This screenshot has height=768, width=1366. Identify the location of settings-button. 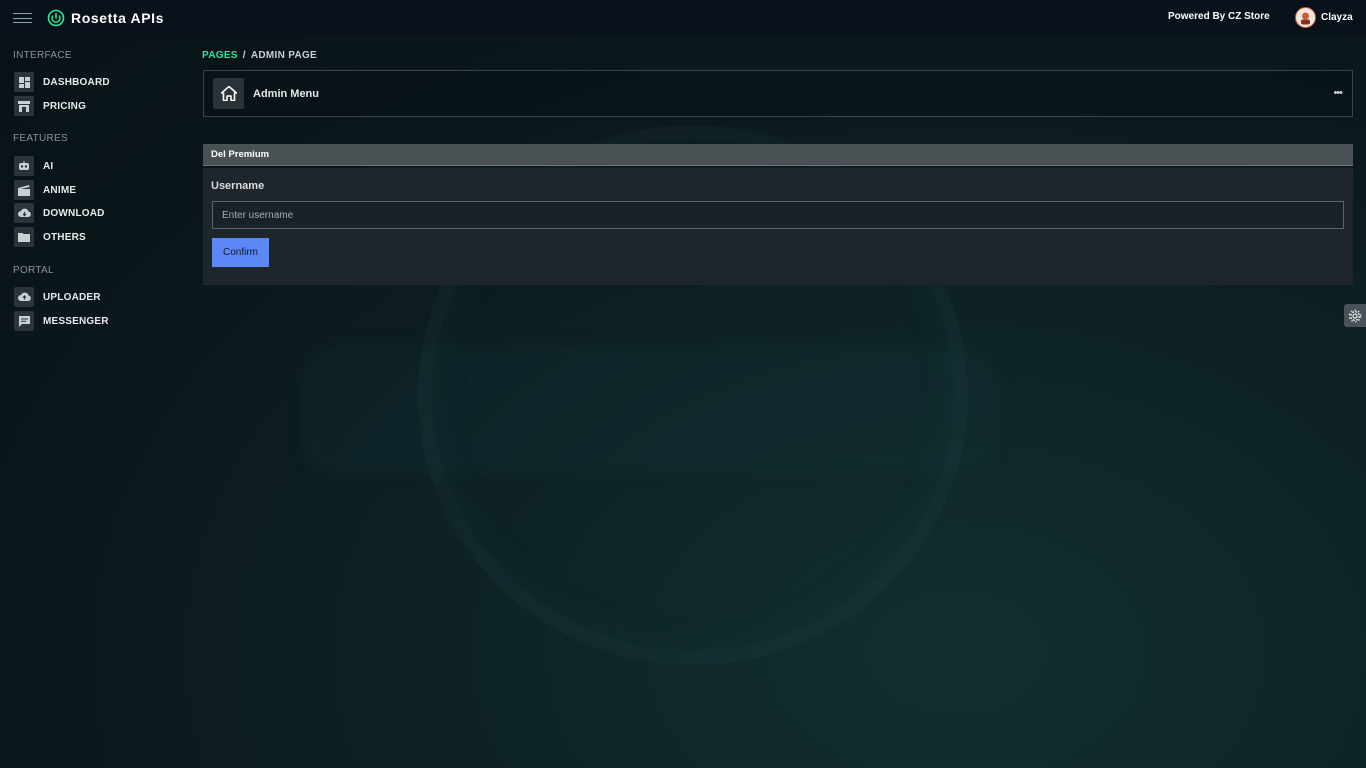
(1355, 315).